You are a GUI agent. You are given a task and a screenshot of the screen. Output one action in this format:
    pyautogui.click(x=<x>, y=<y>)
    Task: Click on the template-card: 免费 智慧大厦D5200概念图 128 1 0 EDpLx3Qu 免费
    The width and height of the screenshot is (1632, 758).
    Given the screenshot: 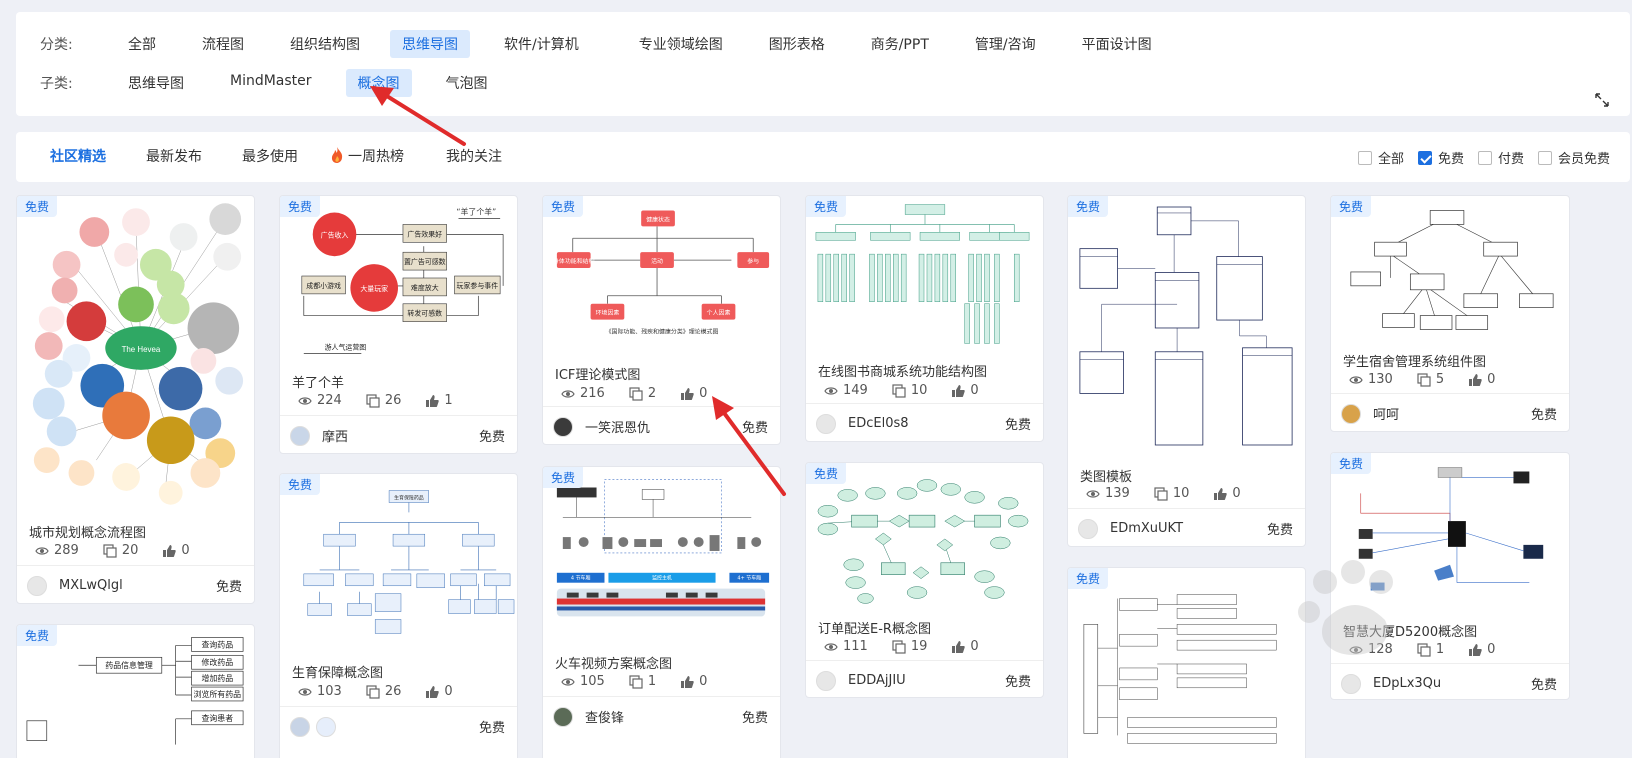 What is the action you would take?
    pyautogui.click(x=1450, y=576)
    